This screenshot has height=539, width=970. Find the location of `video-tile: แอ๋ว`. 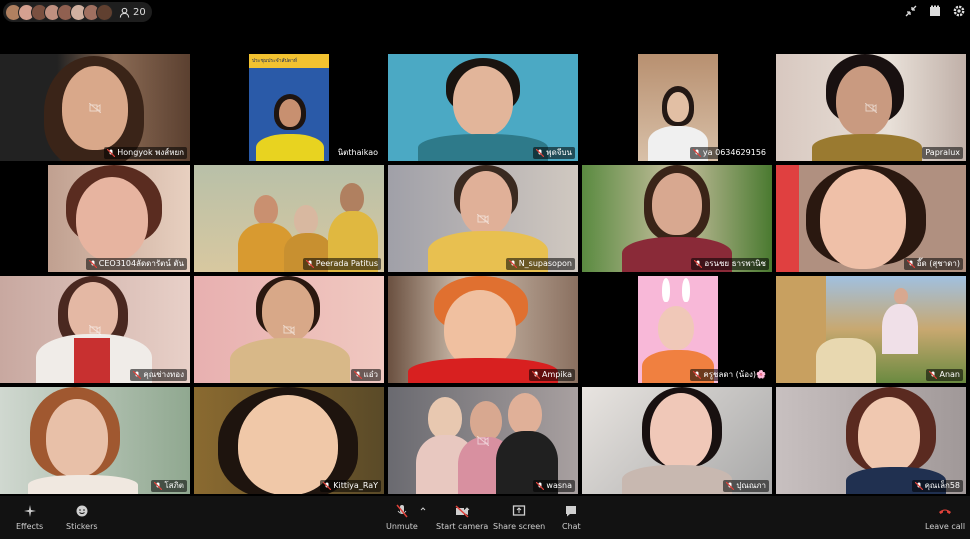

video-tile: แอ๋ว is located at coordinates (289, 329).